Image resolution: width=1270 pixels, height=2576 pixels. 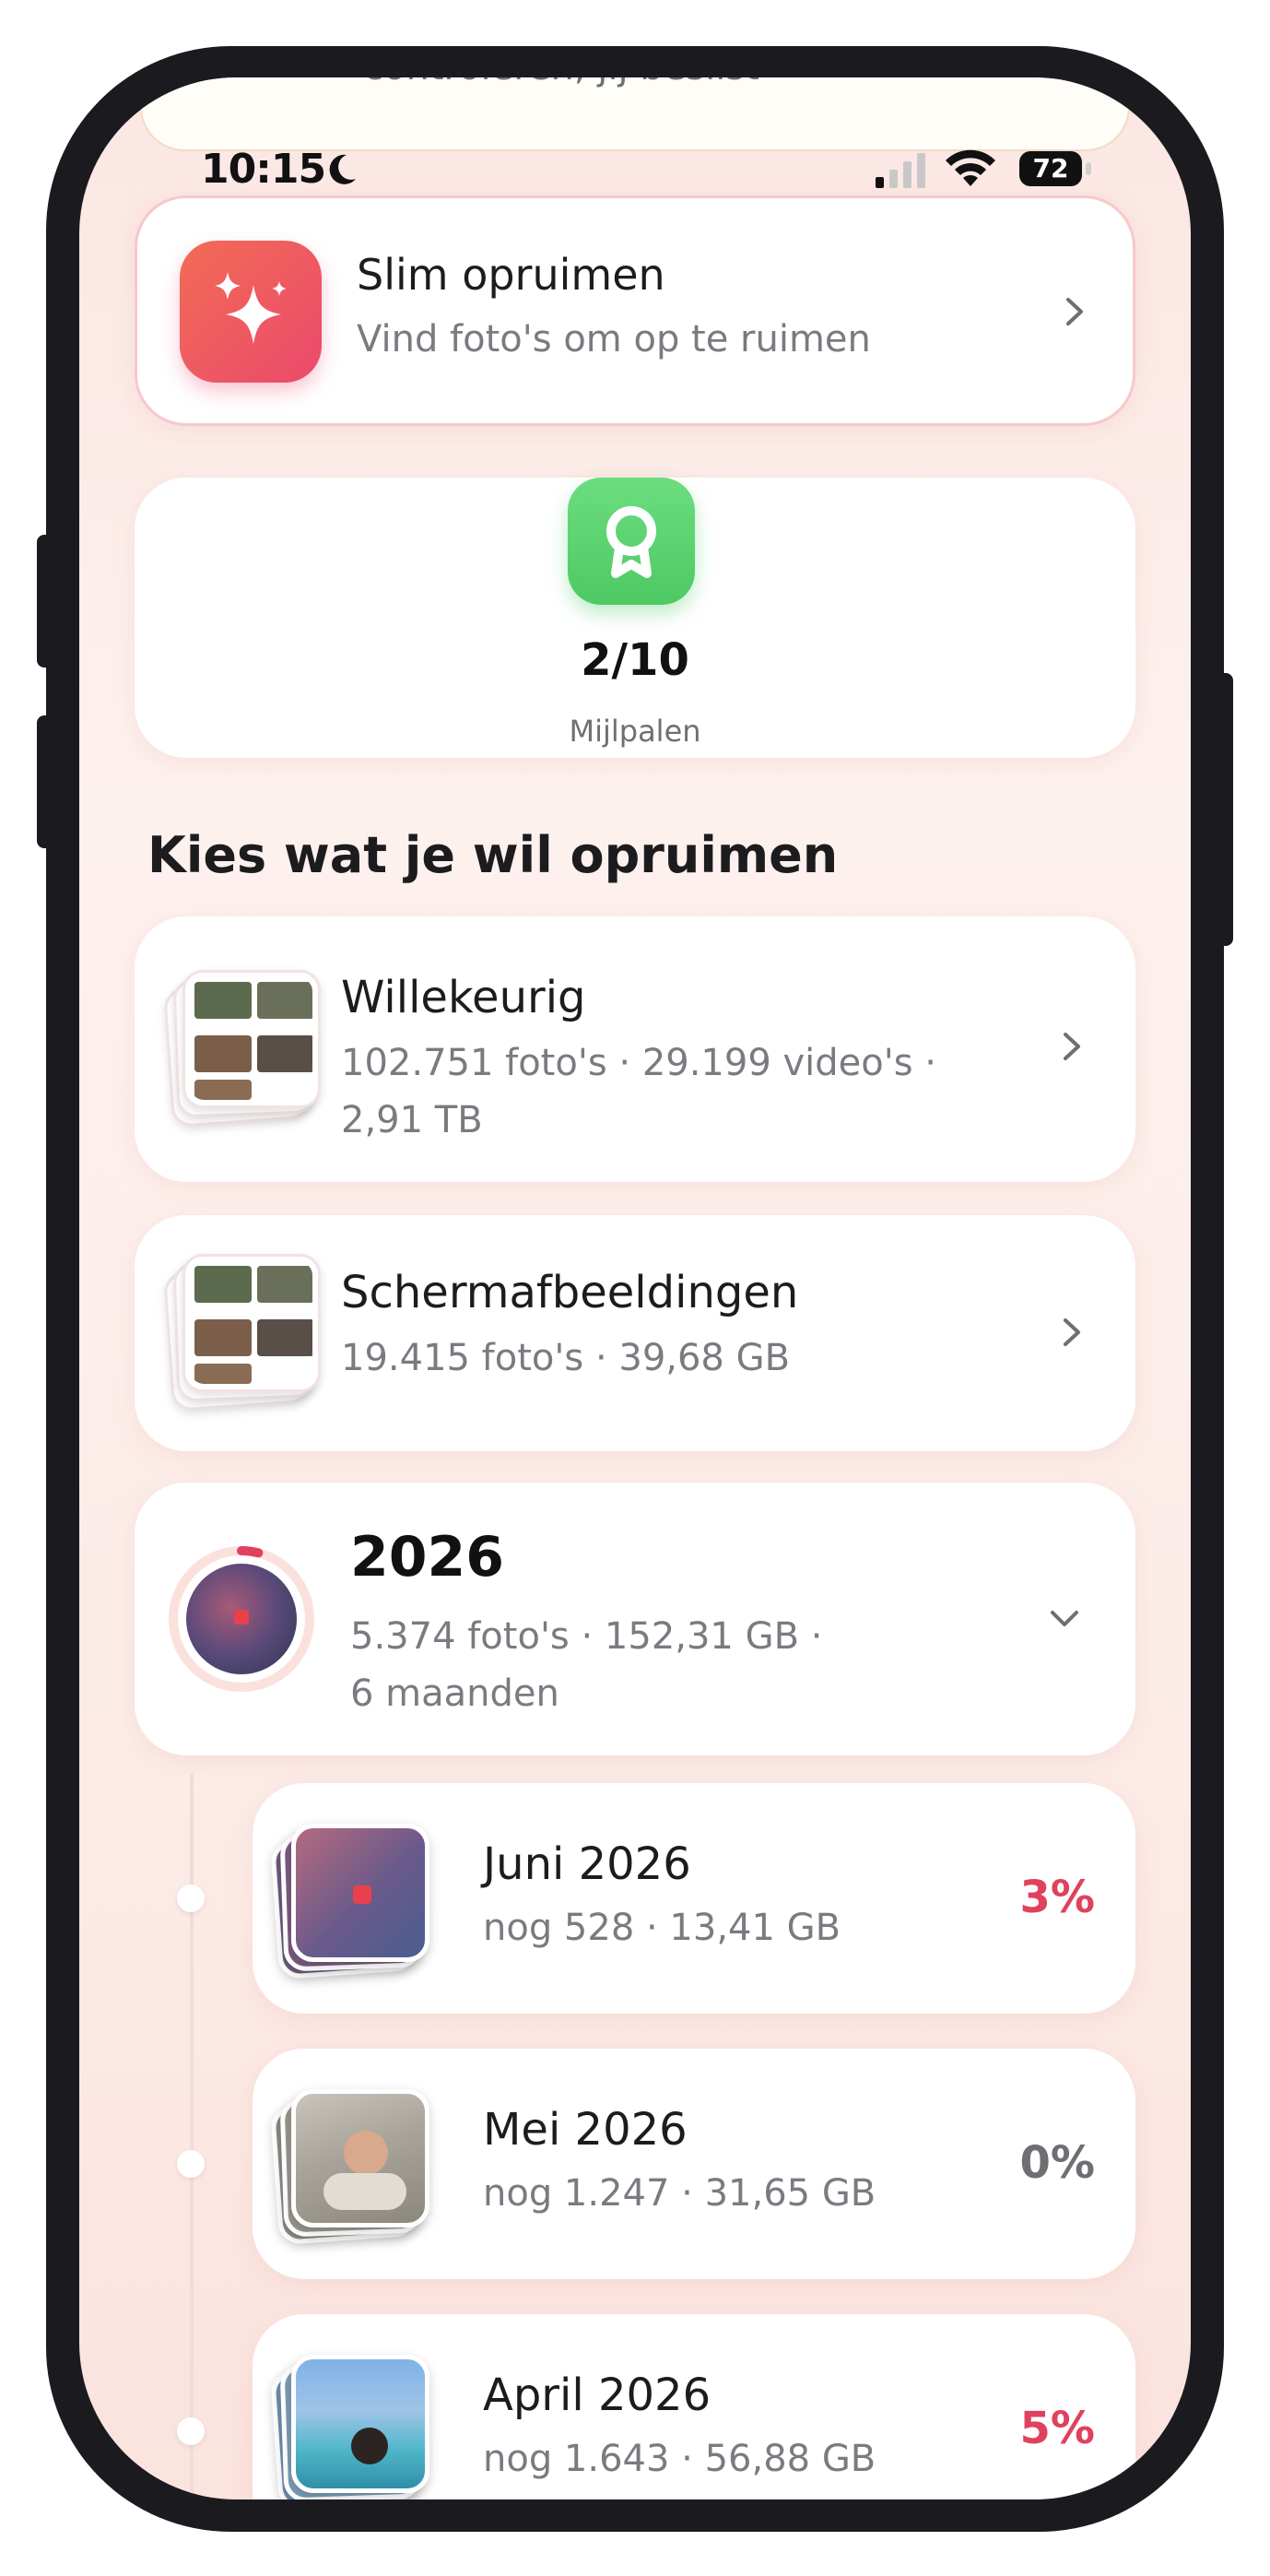 What do you see at coordinates (1050, 168) in the screenshot?
I see `battery-indicator: 72` at bounding box center [1050, 168].